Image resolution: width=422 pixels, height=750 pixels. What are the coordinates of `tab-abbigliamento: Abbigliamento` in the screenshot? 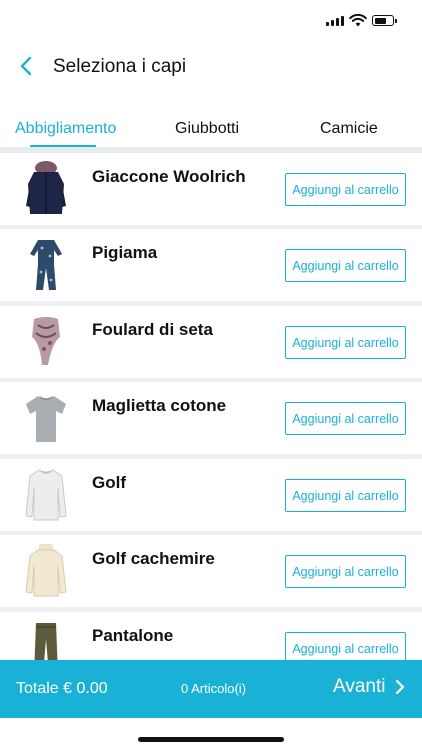 It's located at (65, 129).